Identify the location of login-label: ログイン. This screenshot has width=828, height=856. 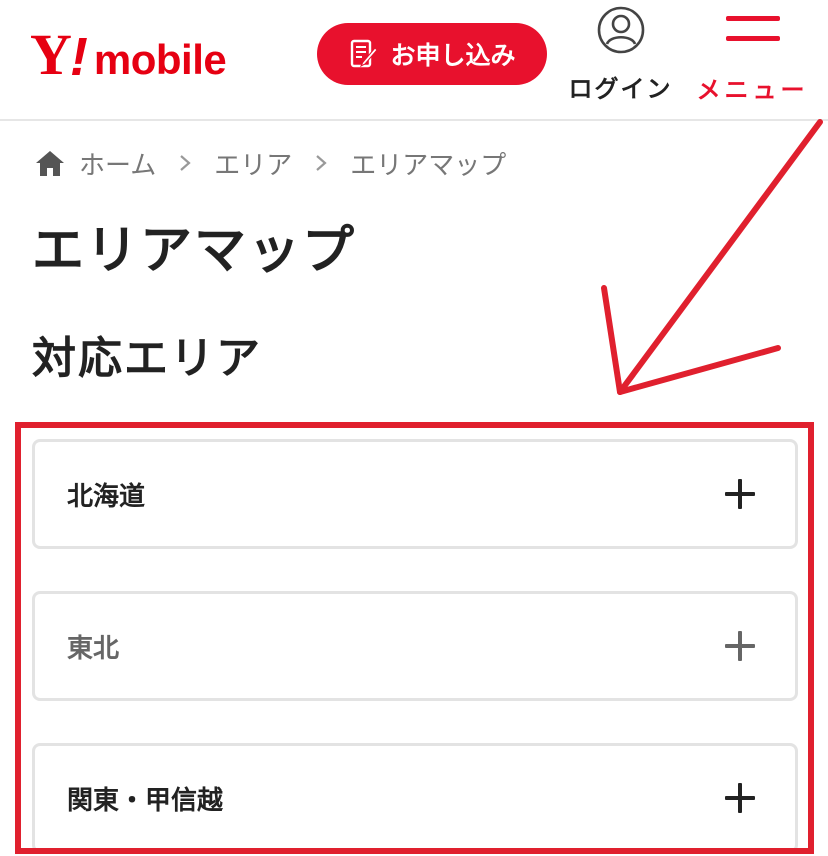
(620, 89).